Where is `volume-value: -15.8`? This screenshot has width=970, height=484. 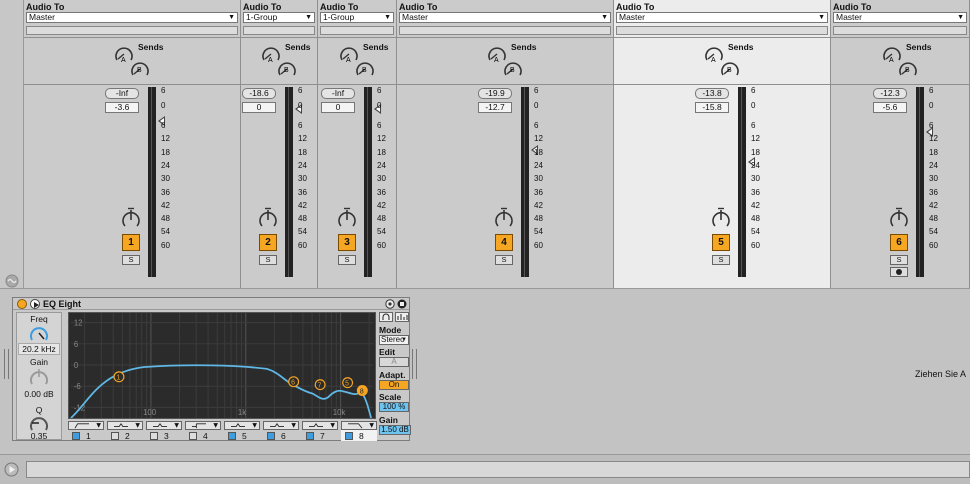 volume-value: -15.8 is located at coordinates (712, 107).